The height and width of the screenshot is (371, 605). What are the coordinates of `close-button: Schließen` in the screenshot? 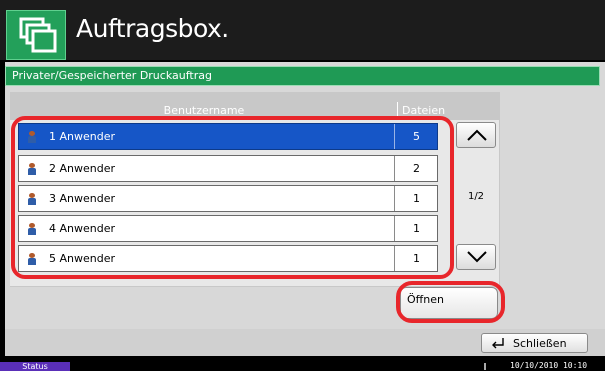 It's located at (534, 343).